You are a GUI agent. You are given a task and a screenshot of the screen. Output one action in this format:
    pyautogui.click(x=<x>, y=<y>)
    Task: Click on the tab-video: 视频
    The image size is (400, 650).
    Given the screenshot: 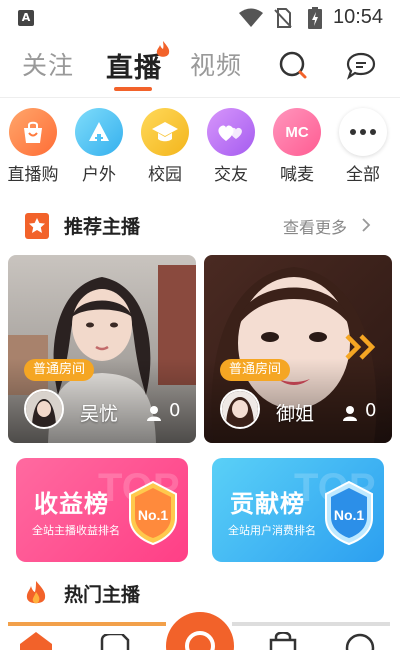 What is the action you would take?
    pyautogui.click(x=216, y=64)
    